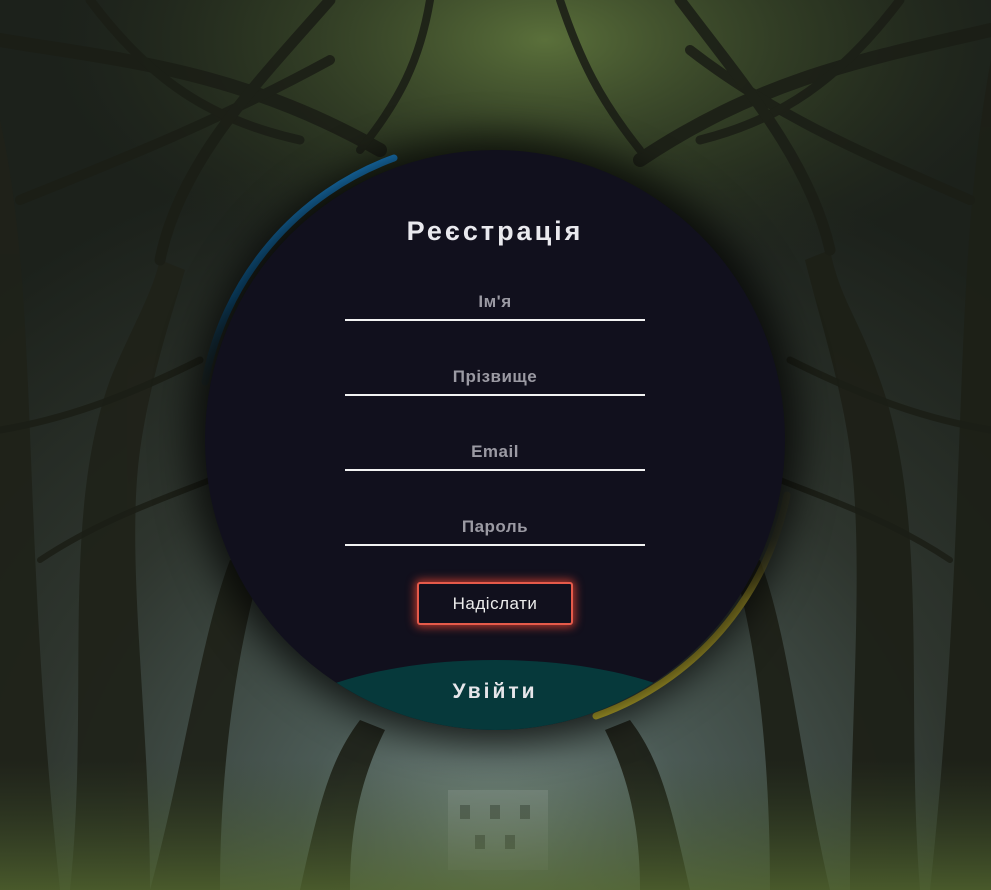 This screenshot has width=991, height=890. What do you see at coordinates (495, 453) in the screenshot?
I see `email-input` at bounding box center [495, 453].